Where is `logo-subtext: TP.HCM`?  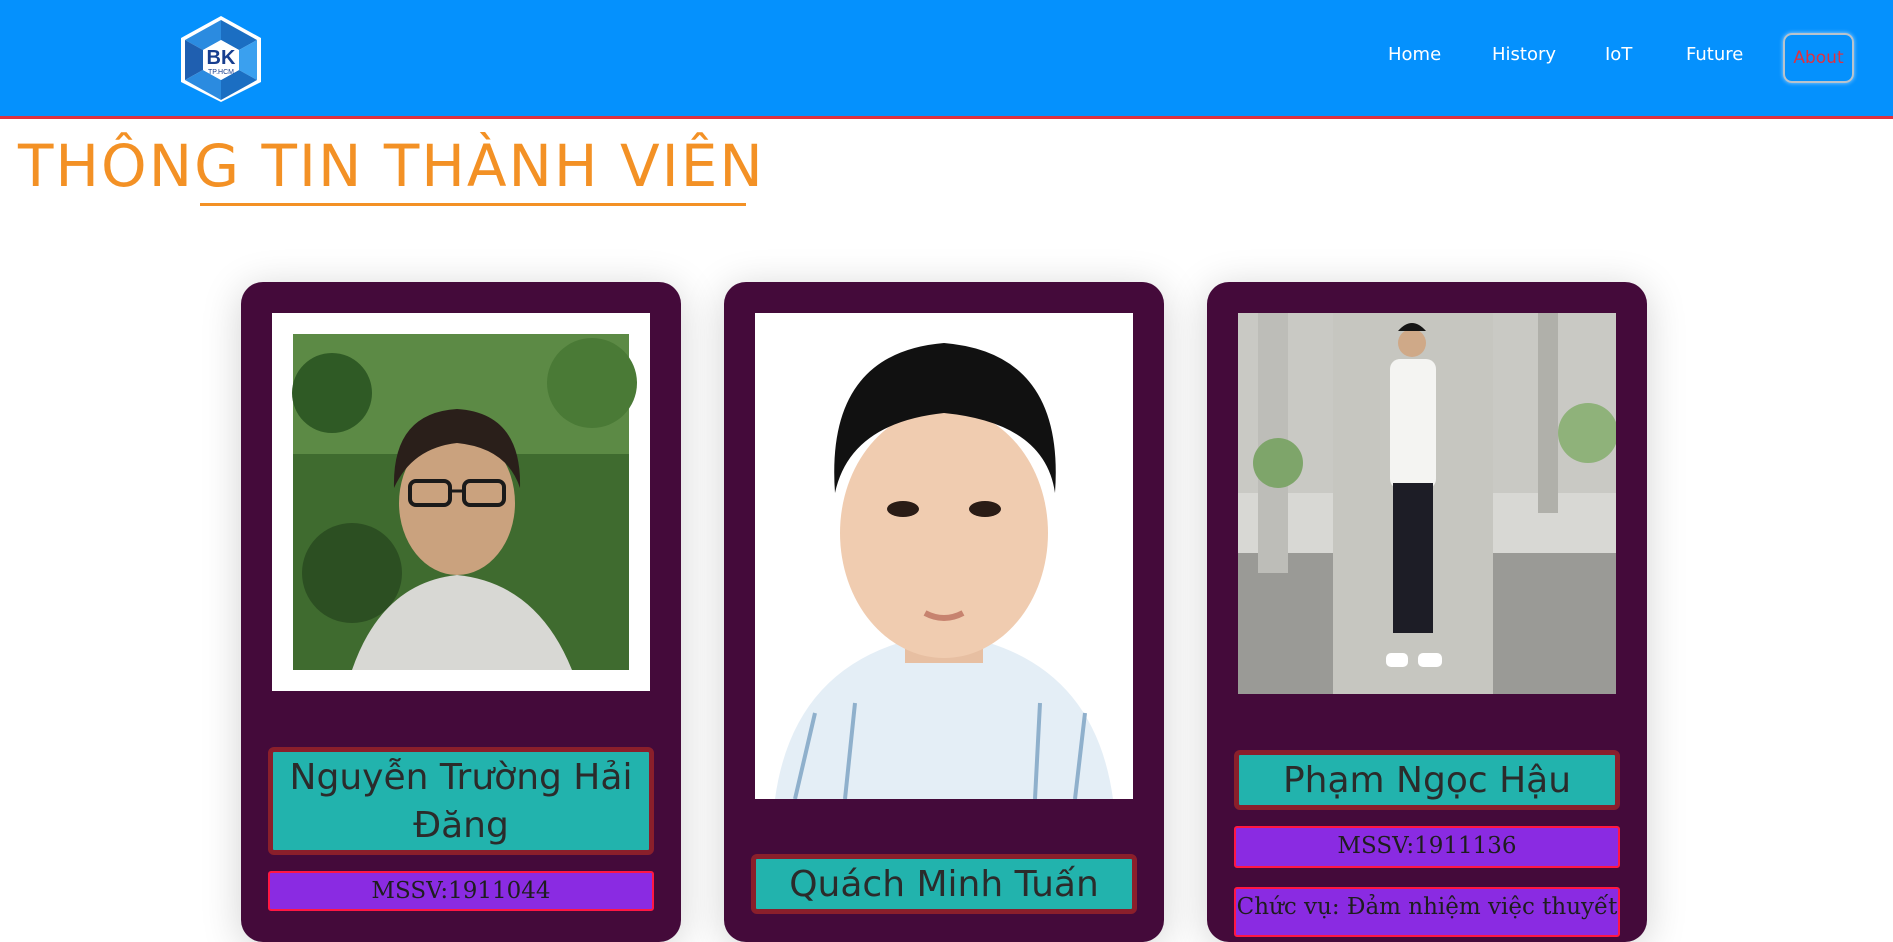
logo-subtext: TP.HCM is located at coordinates (221, 72).